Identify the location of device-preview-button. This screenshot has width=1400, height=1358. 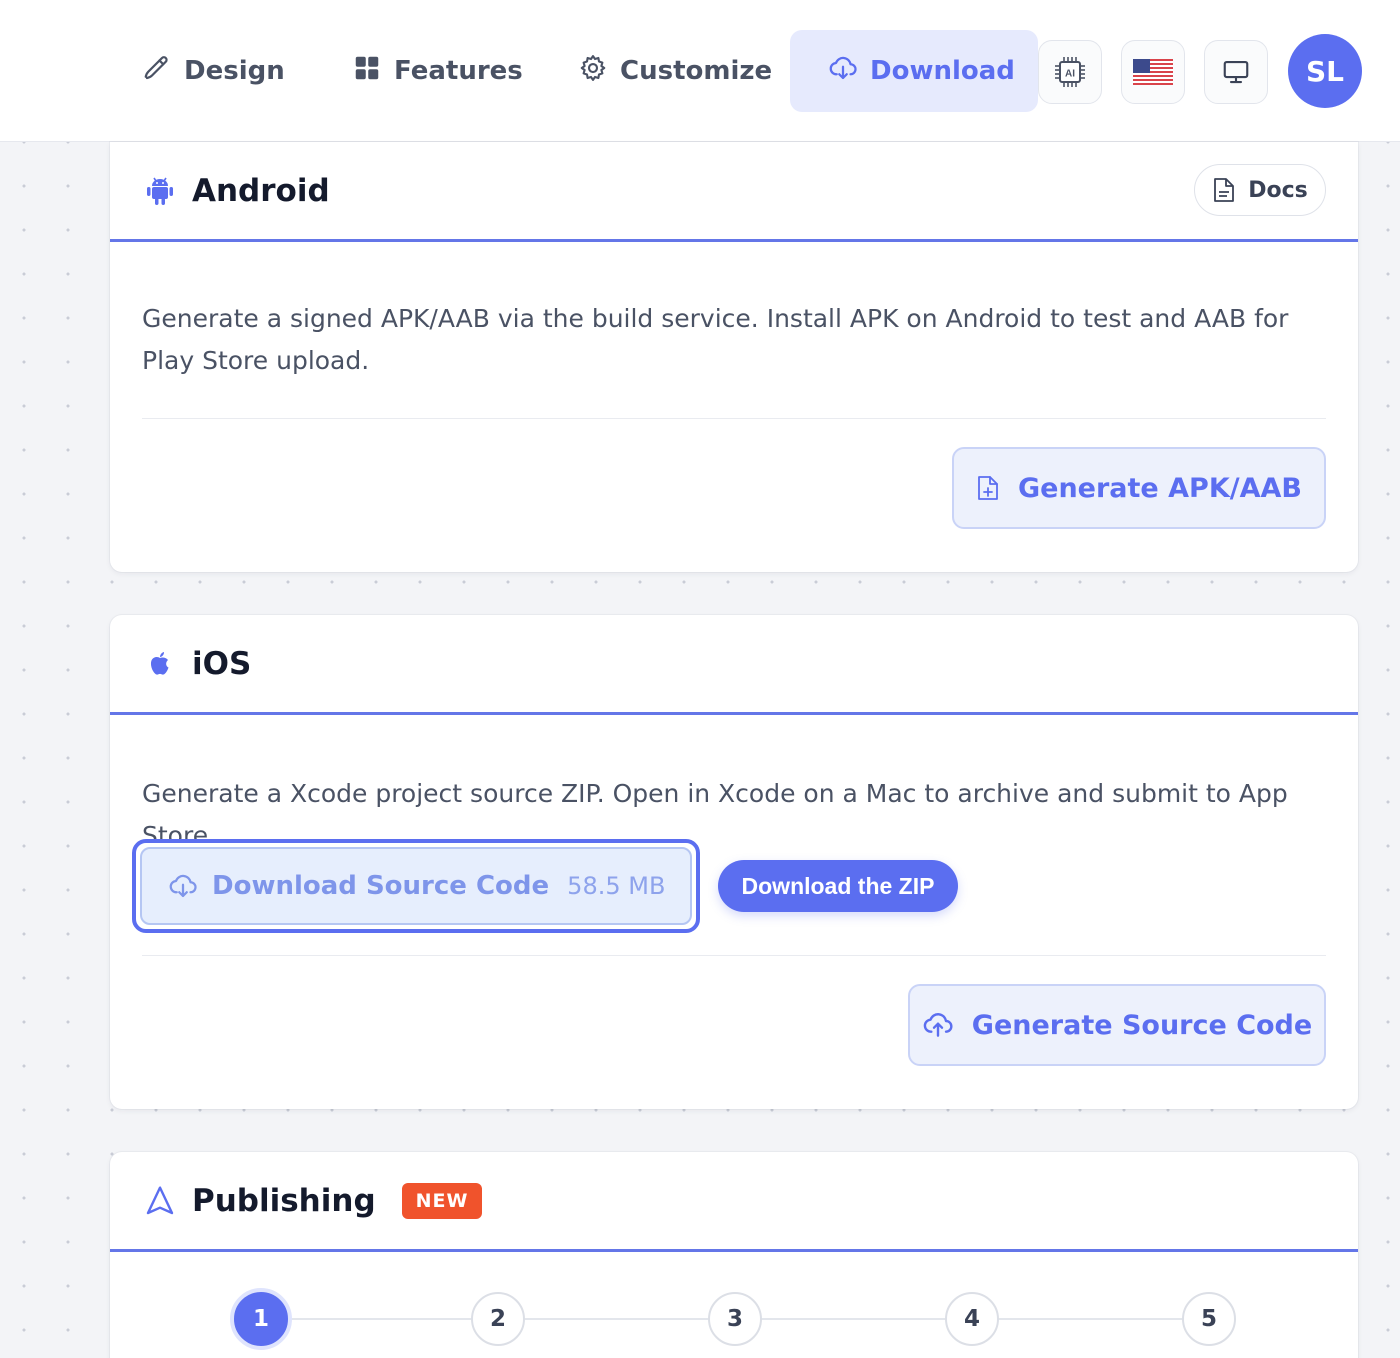
(1236, 72).